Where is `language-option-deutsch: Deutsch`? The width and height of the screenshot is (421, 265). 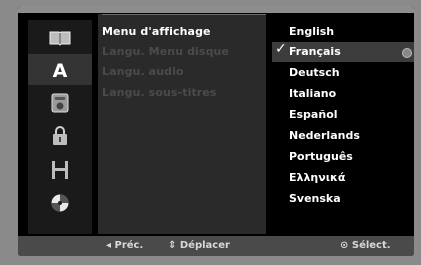 language-option-deutsch: Deutsch is located at coordinates (314, 73).